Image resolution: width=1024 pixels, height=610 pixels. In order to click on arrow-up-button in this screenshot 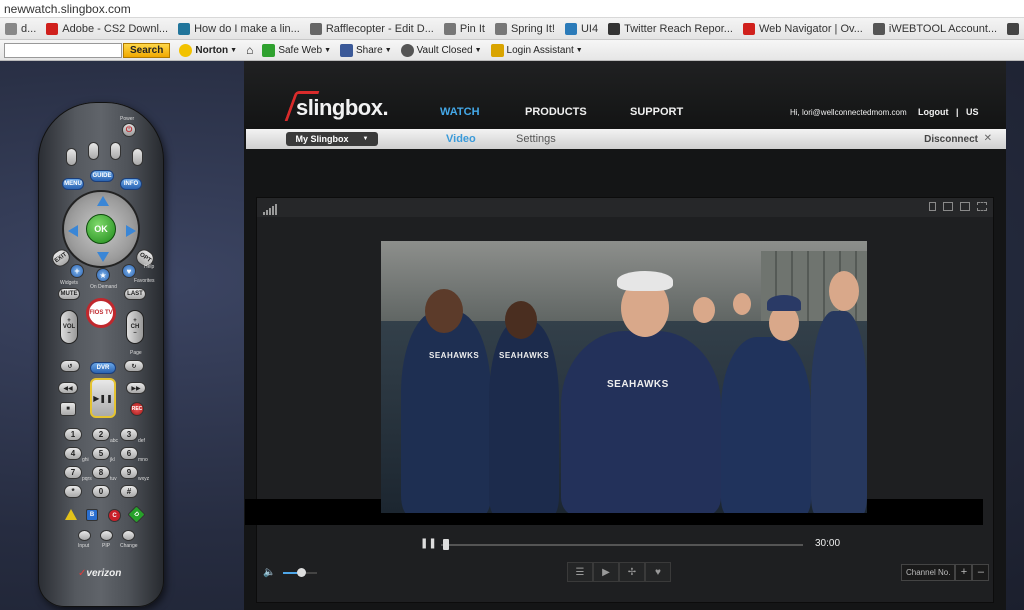, I will do `click(103, 201)`.